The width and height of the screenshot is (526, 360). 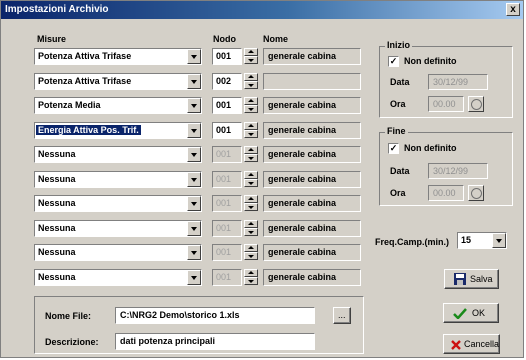 I want to click on fine-checkbox: ✓, so click(x=393, y=148).